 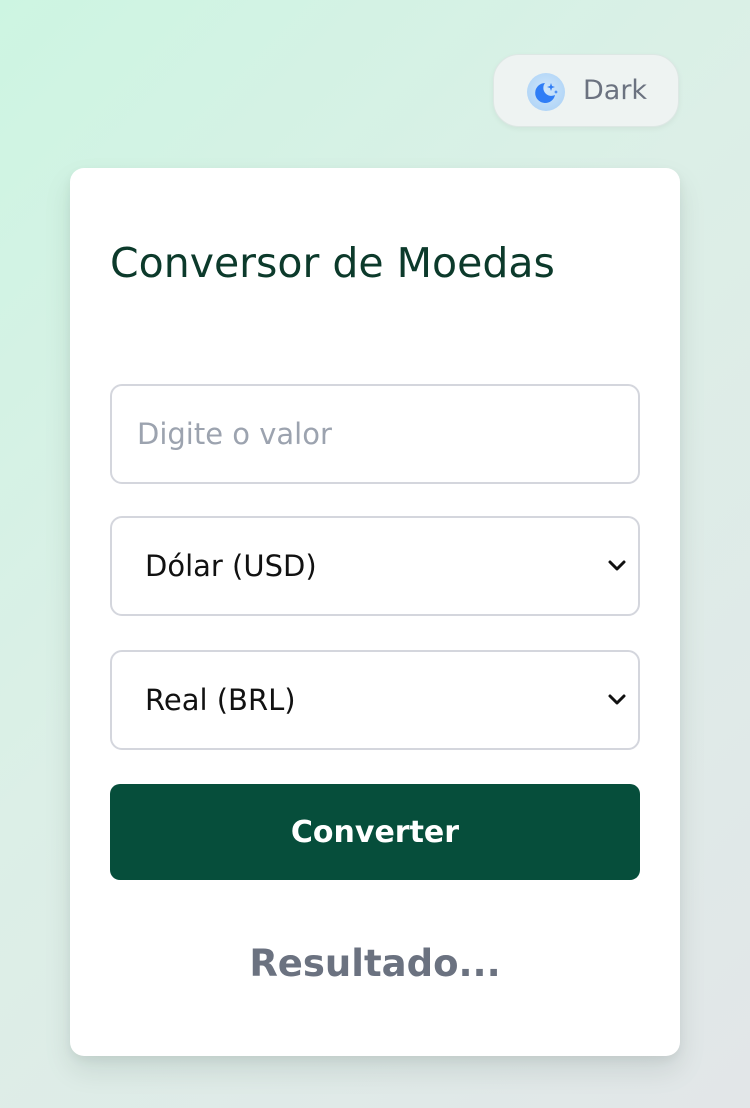 I want to click on theme-toggle-button: Dark, so click(x=586, y=90).